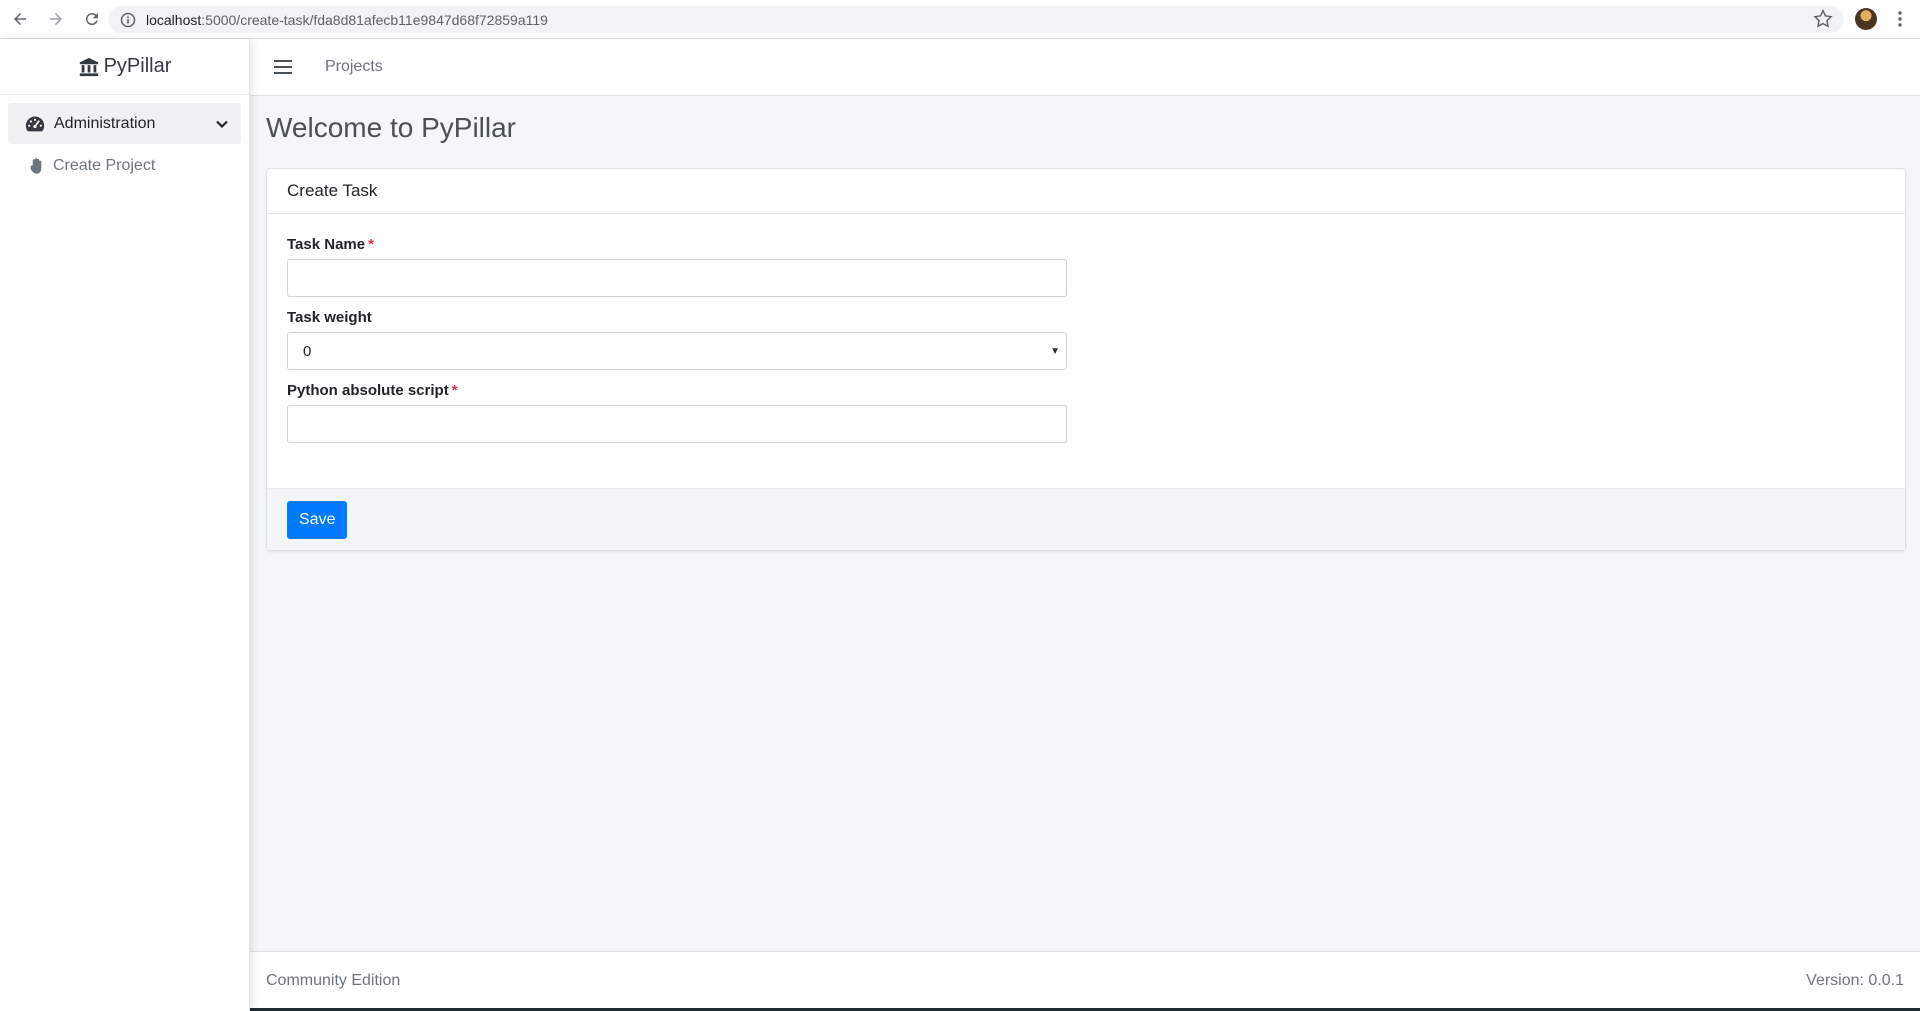 This screenshot has width=1920, height=1011. I want to click on sidebar-item-create-project: Create Project, so click(124, 166).